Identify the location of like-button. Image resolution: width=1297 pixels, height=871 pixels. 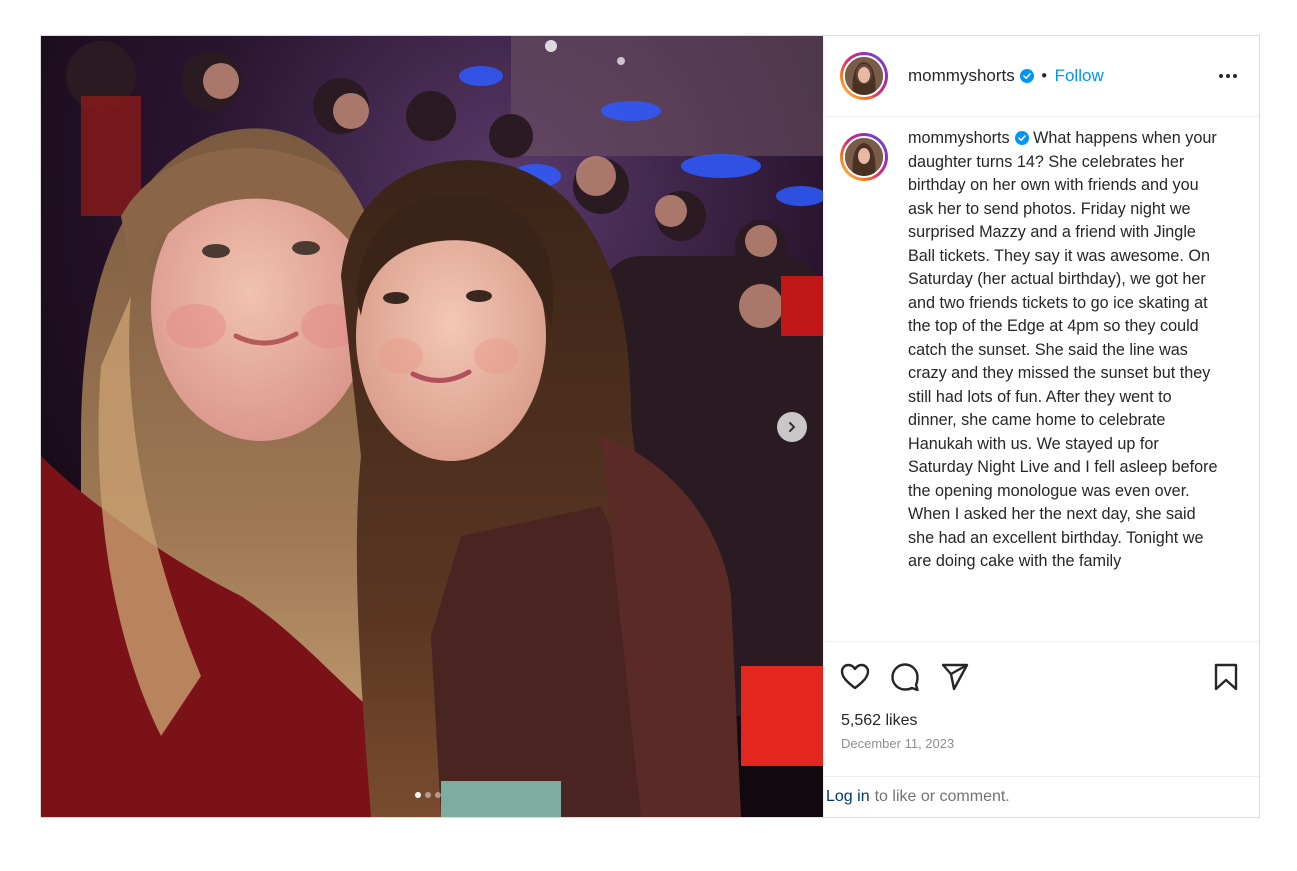
(855, 677).